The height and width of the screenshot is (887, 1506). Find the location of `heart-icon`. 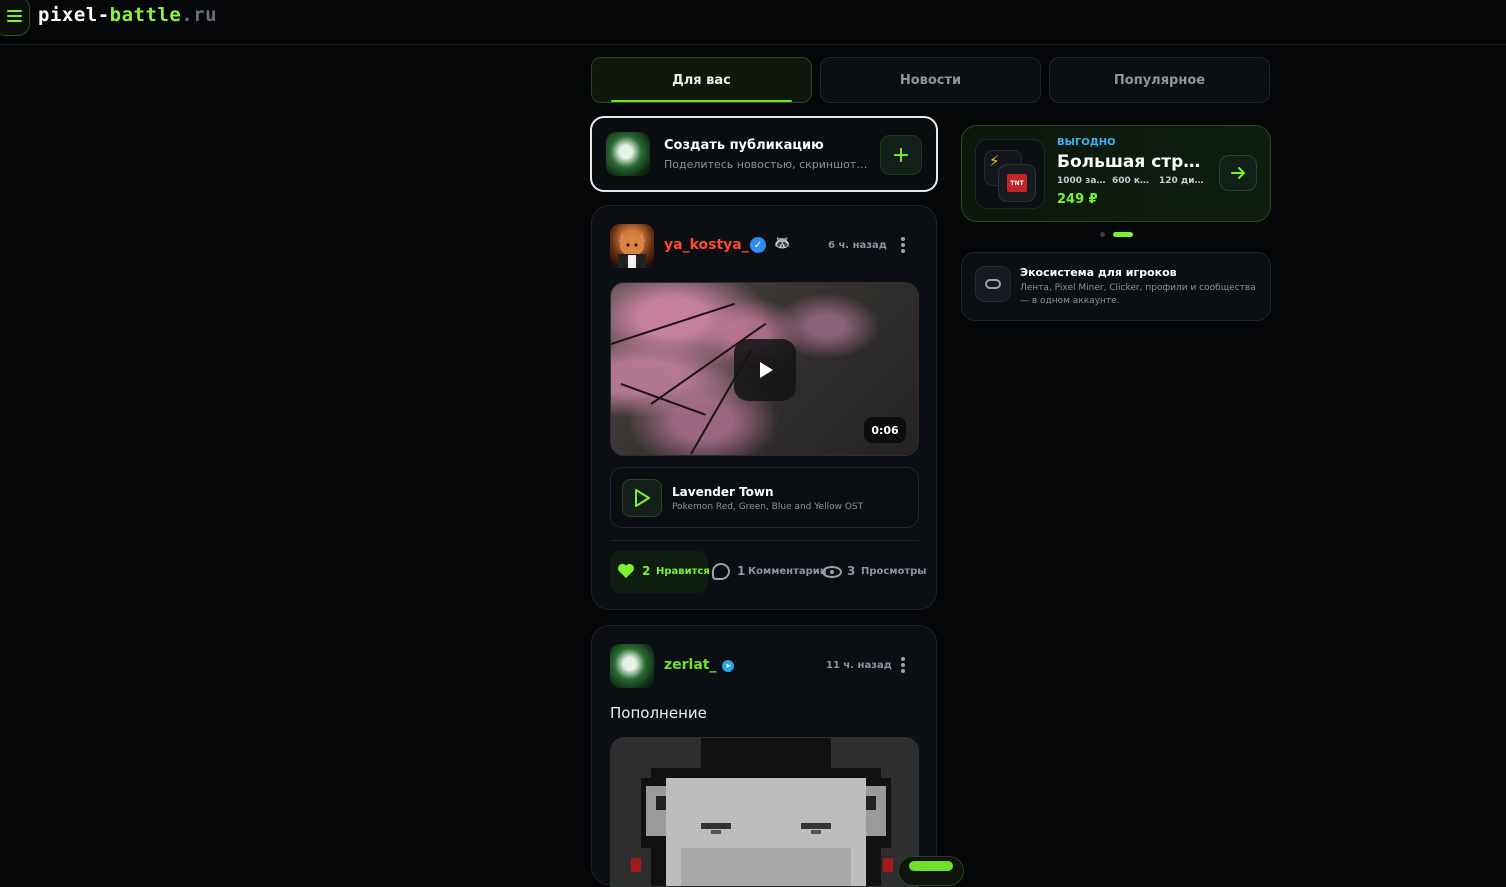

heart-icon is located at coordinates (626, 571).